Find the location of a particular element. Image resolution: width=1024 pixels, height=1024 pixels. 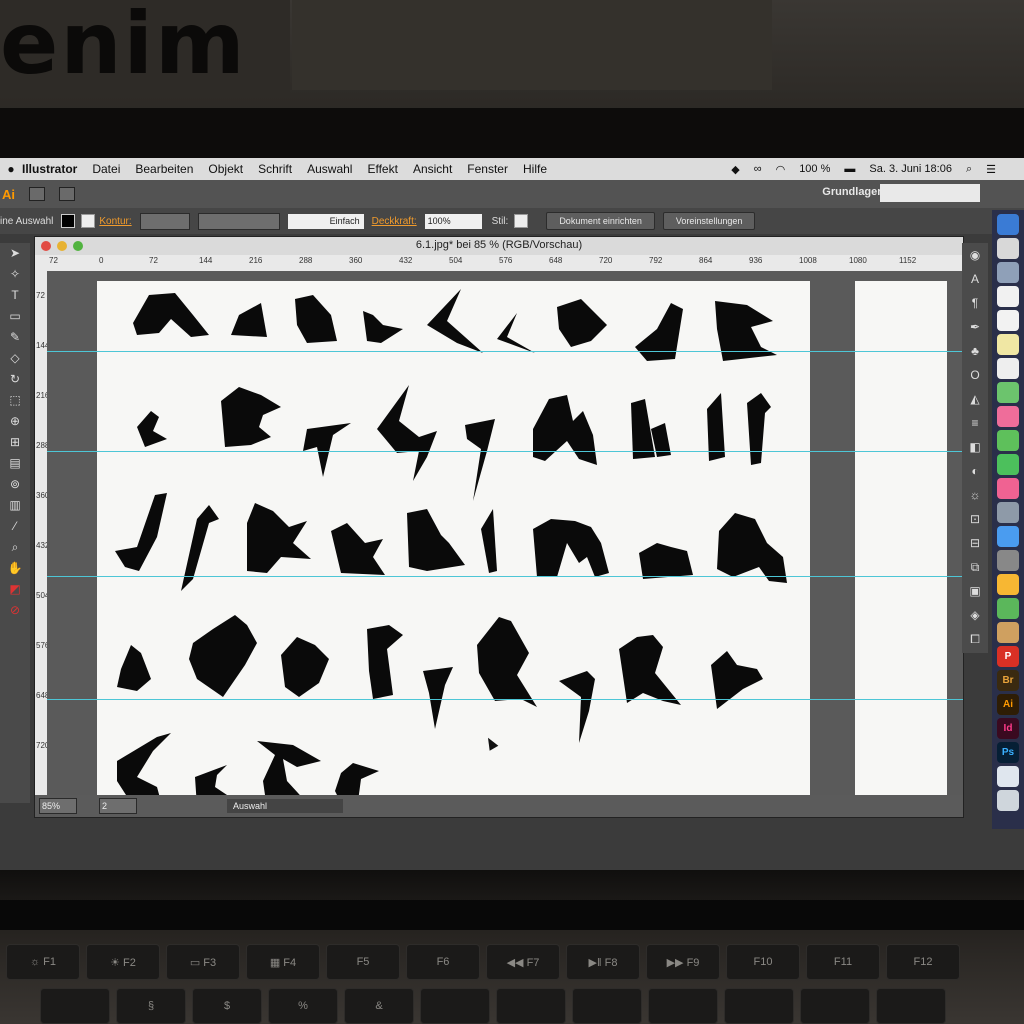

menu-ansicht: Ansicht is located at coordinates (432, 169).